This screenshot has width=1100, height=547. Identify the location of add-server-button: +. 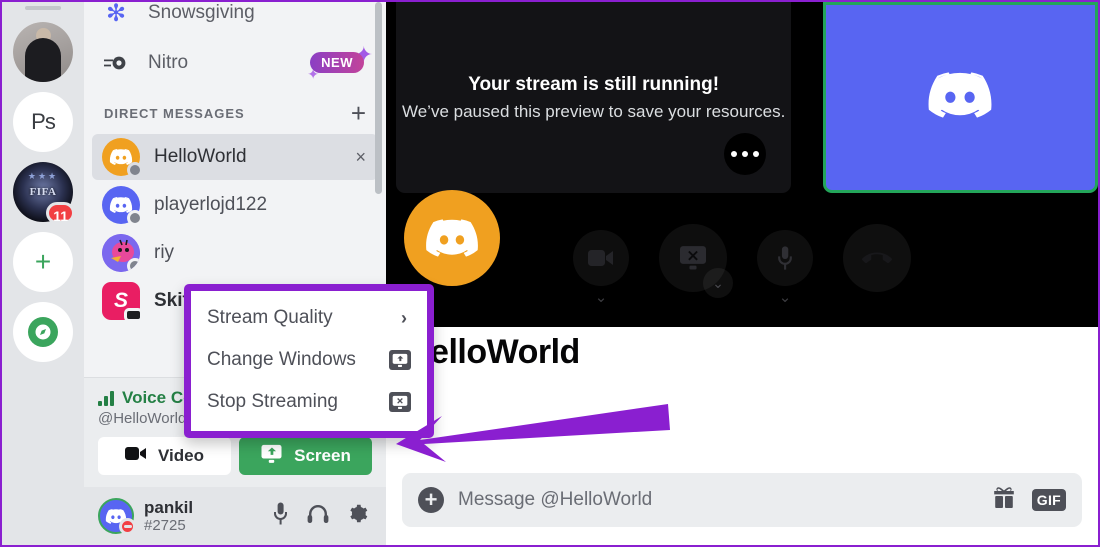
(43, 262).